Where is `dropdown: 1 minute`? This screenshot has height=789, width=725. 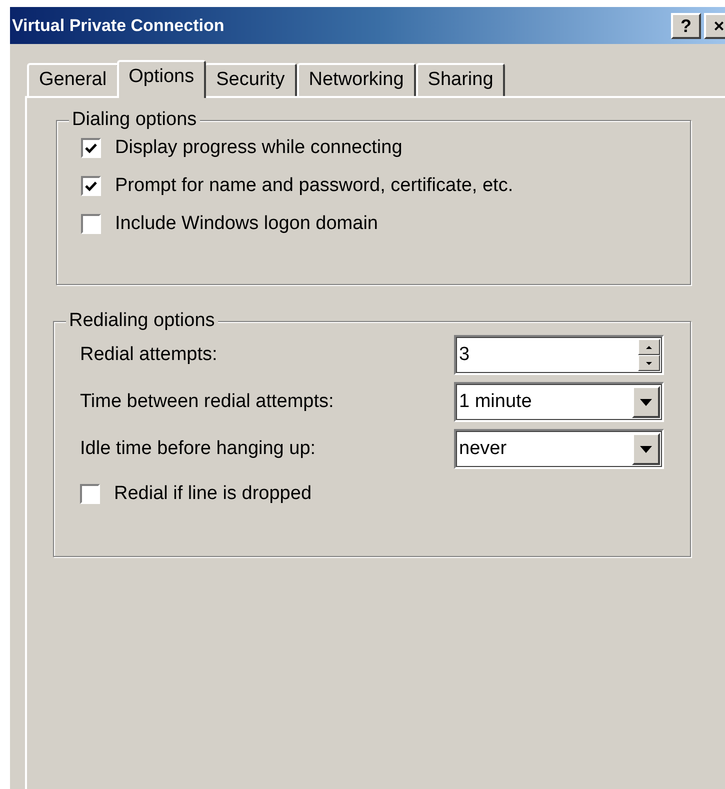 dropdown: 1 minute is located at coordinates (559, 402).